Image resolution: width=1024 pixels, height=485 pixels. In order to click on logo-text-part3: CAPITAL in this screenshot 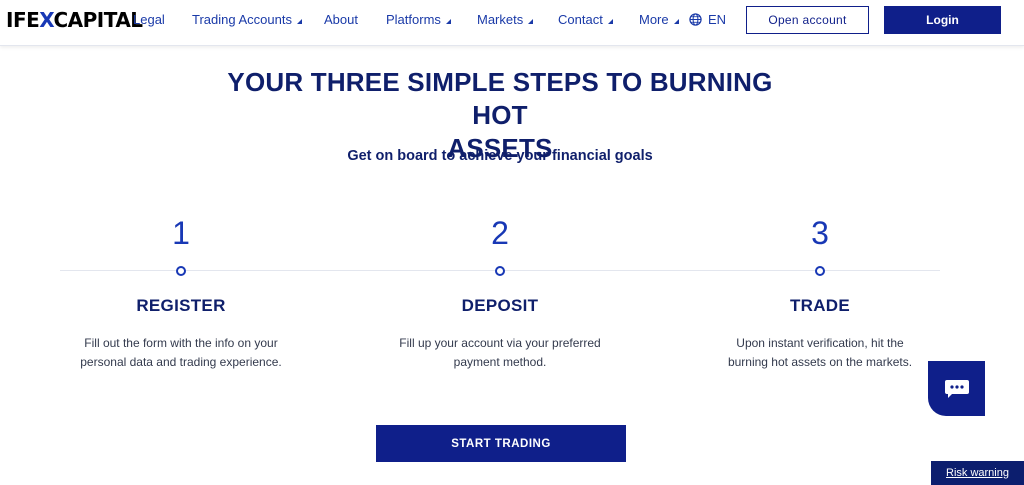, I will do `click(98, 20)`.